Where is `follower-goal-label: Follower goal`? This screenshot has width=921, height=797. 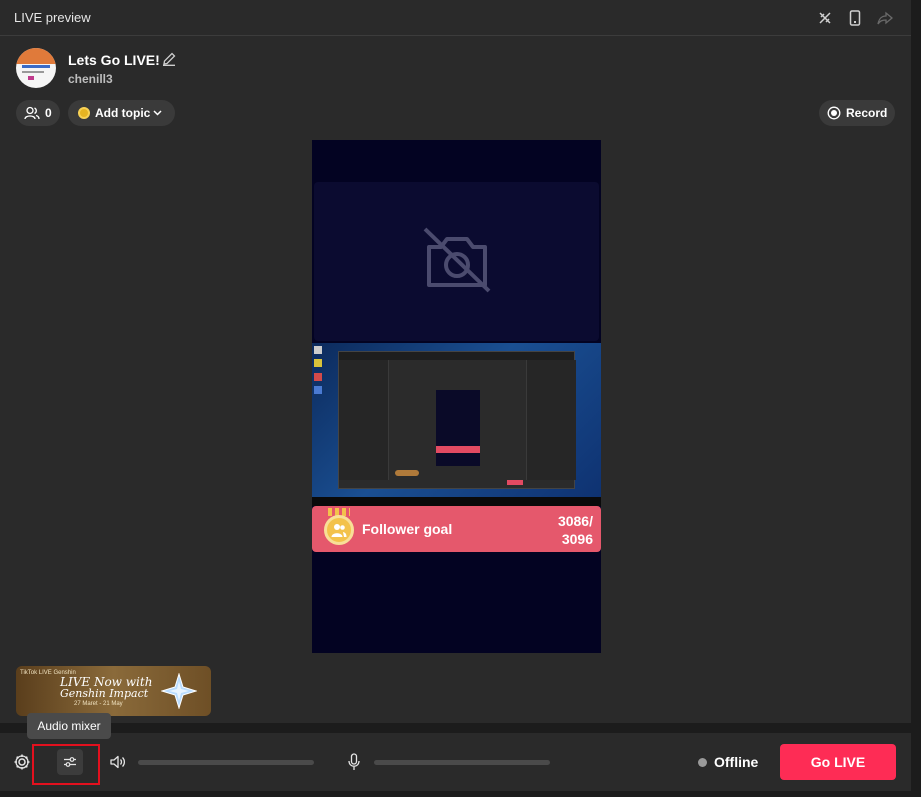
follower-goal-label: Follower goal is located at coordinates (407, 529).